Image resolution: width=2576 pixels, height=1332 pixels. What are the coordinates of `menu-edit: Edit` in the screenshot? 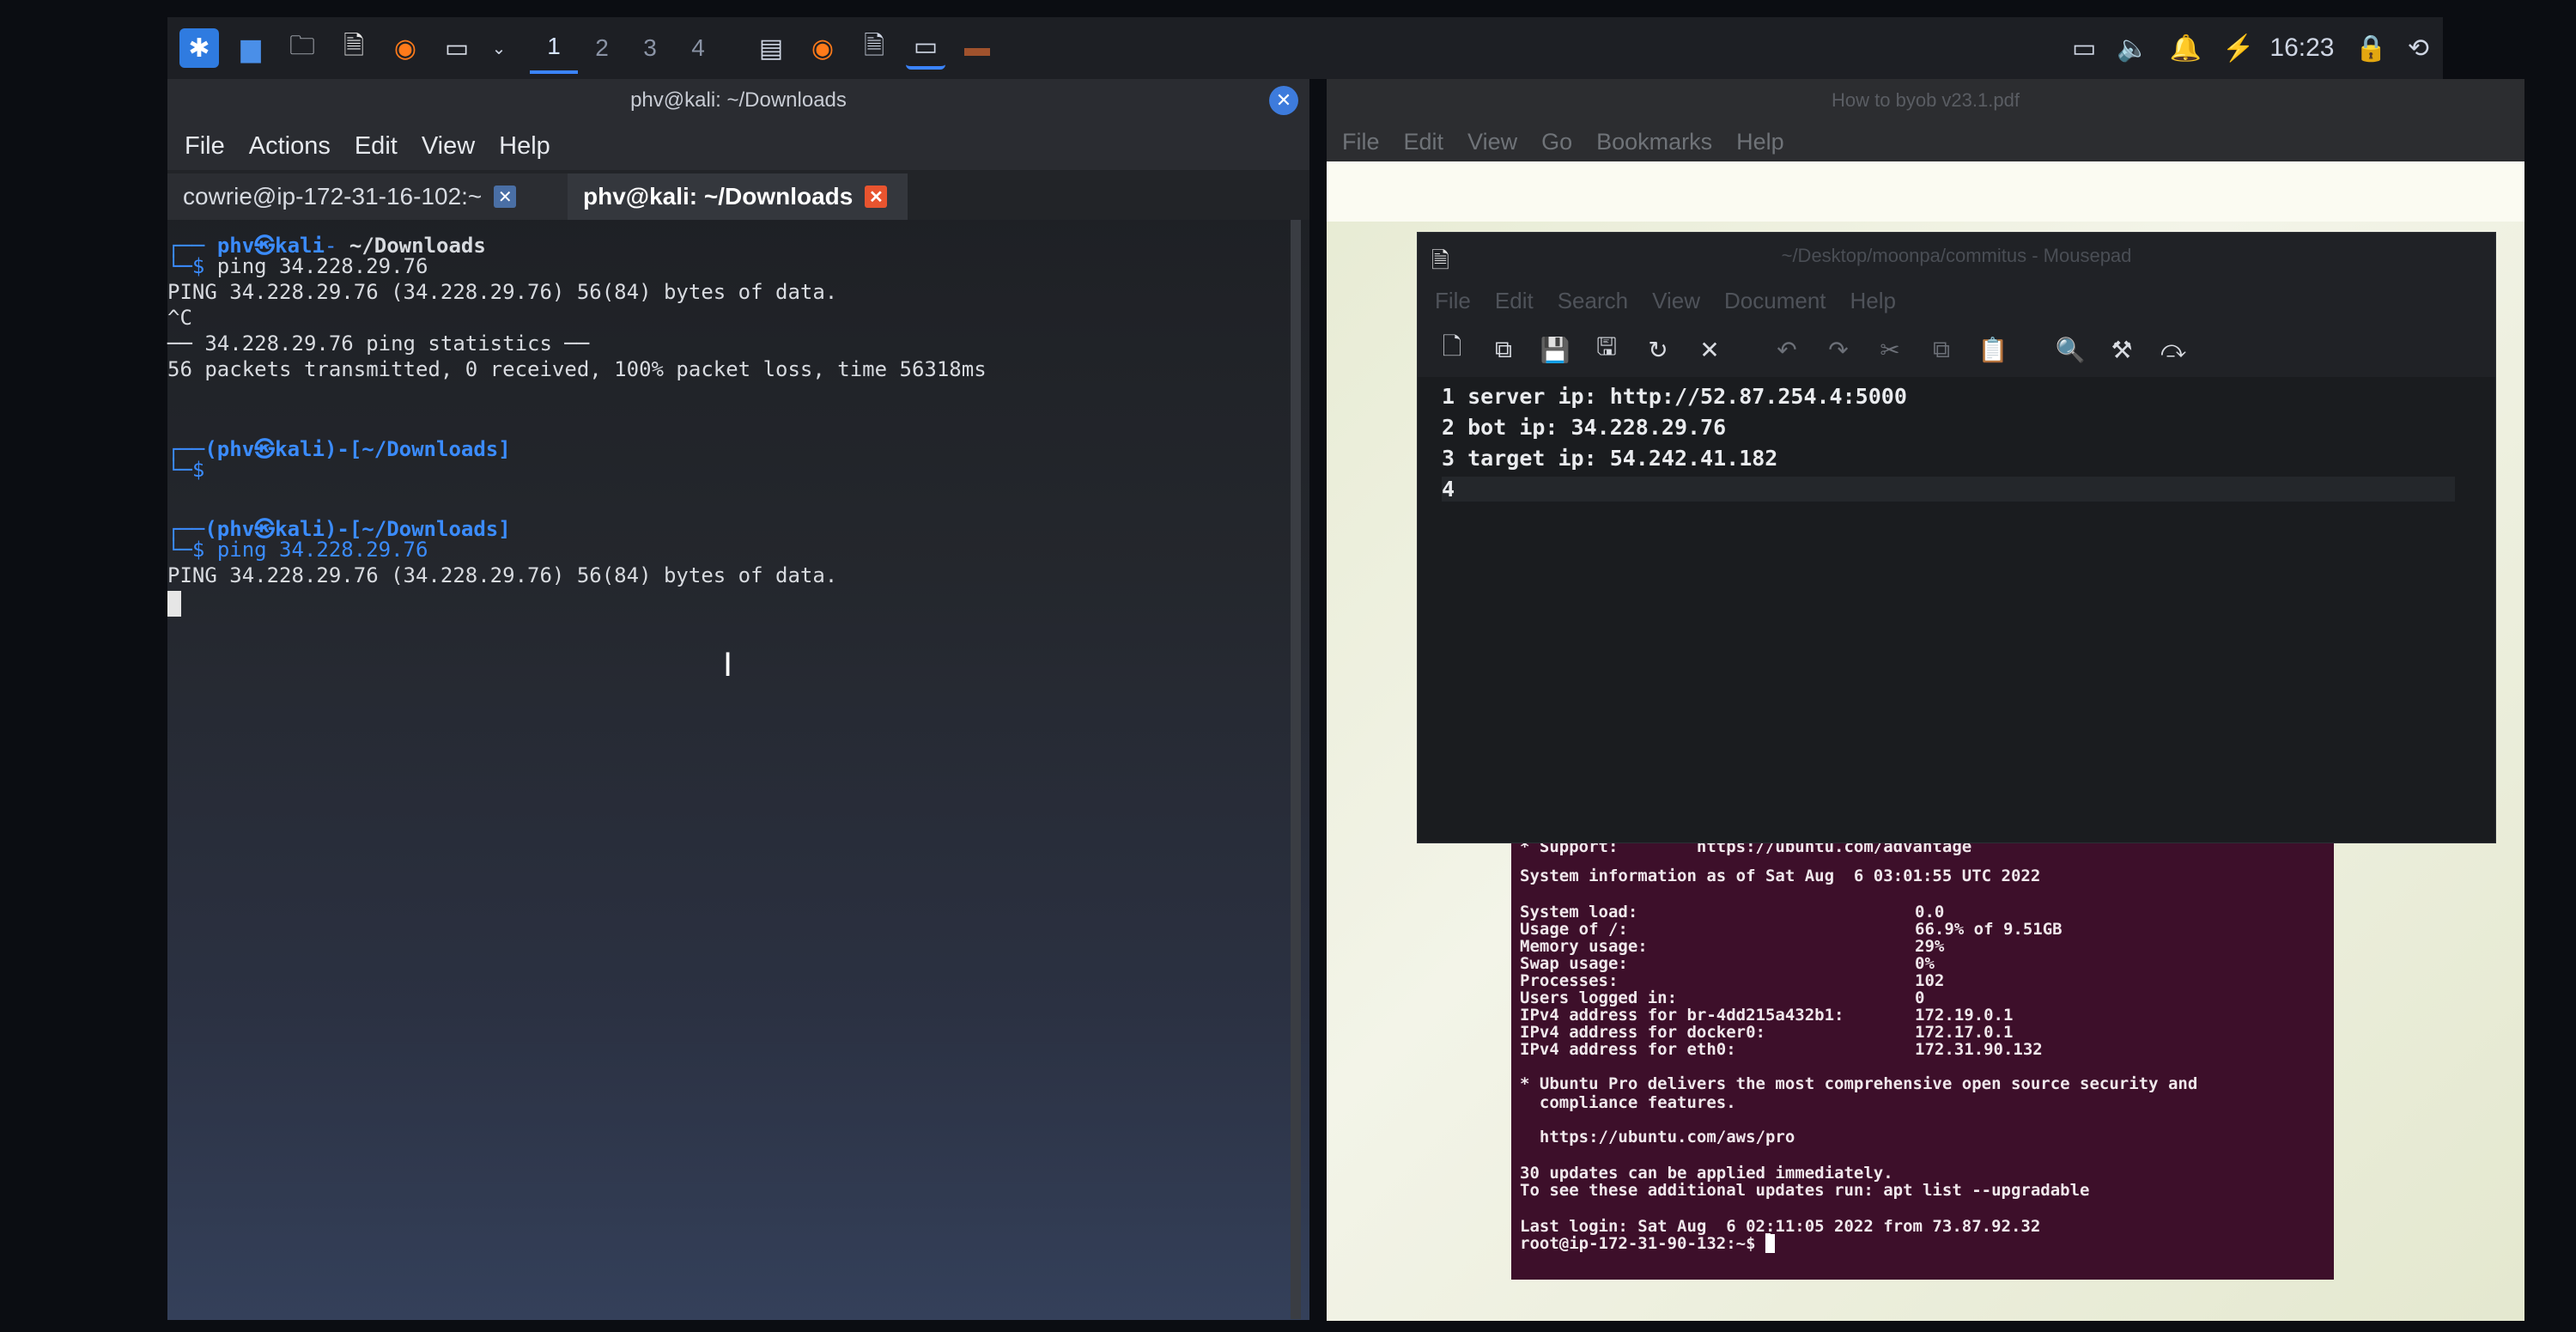 It's located at (377, 146).